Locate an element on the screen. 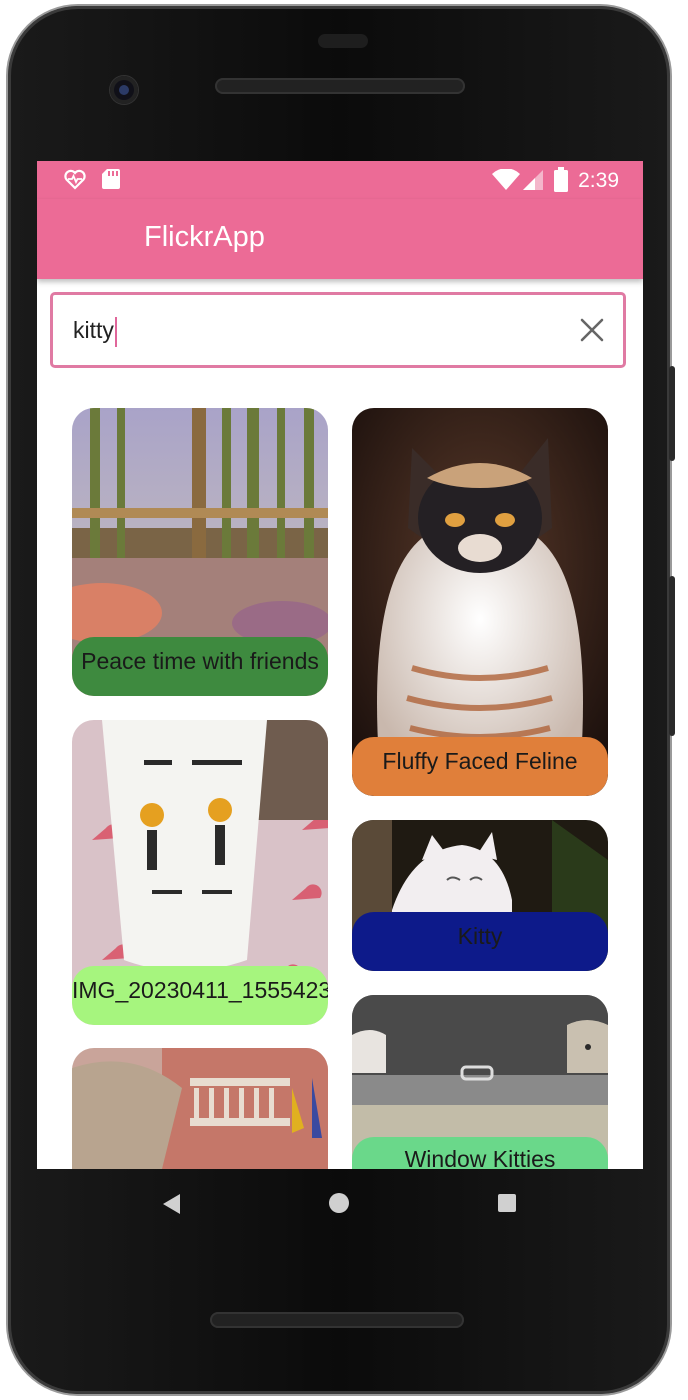 This screenshot has height=1400, width=688. volume-button is located at coordinates (672, 413).